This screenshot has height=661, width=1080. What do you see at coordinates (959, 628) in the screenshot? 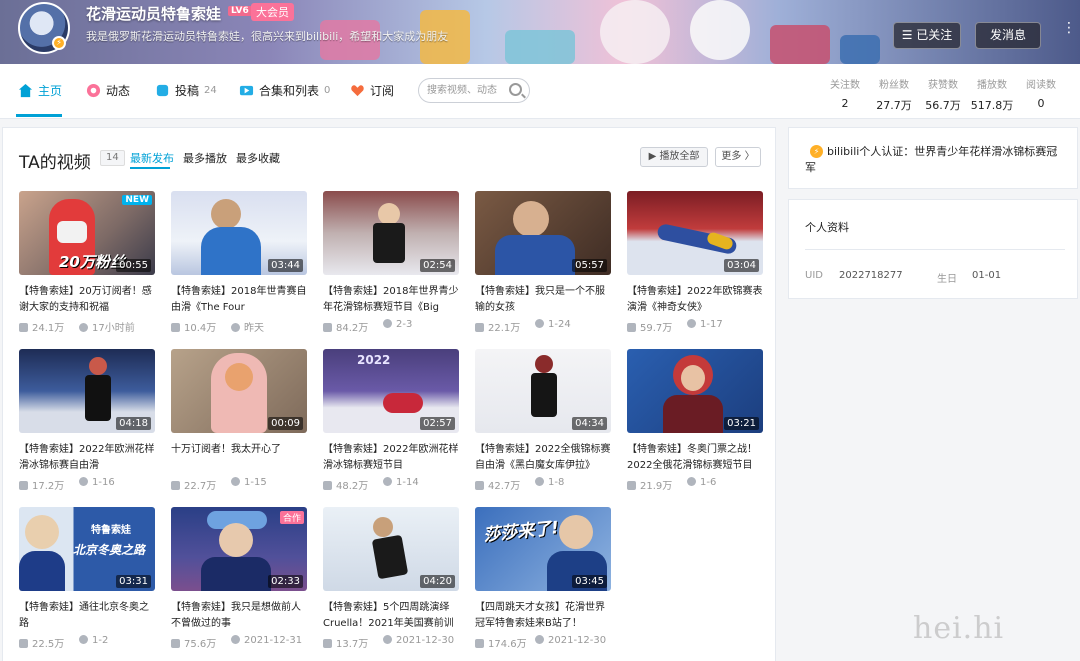
I see `watermark-logo: hei.hi` at bounding box center [959, 628].